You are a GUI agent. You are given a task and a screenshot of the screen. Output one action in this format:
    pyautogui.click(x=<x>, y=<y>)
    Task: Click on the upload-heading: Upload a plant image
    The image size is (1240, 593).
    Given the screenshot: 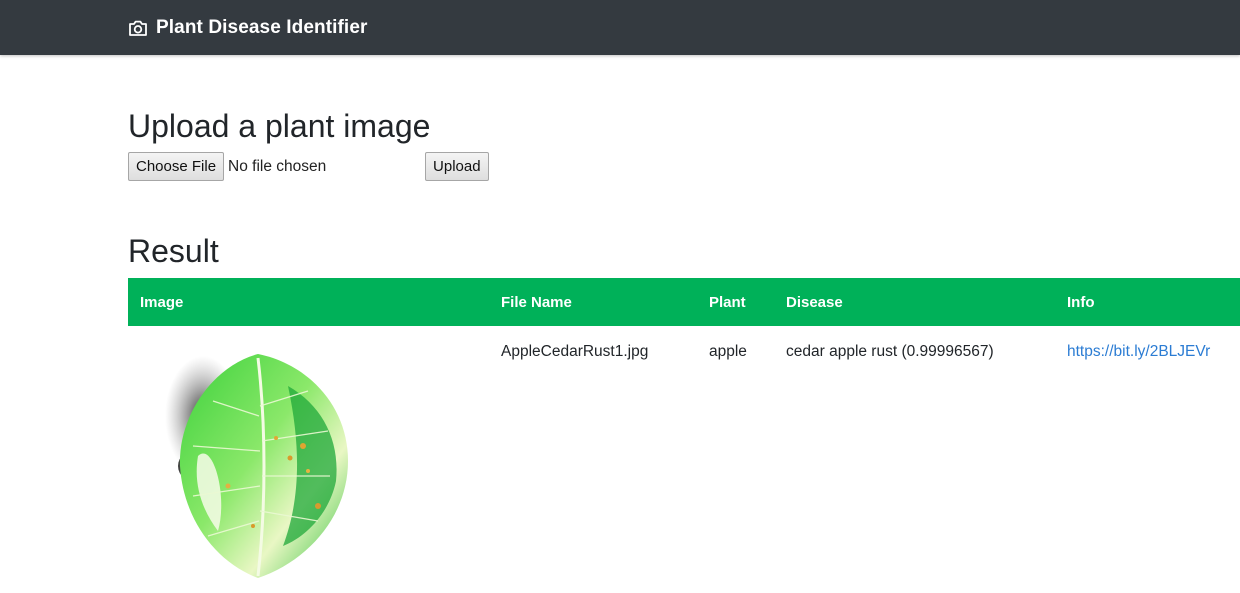 What is the action you would take?
    pyautogui.click(x=279, y=126)
    